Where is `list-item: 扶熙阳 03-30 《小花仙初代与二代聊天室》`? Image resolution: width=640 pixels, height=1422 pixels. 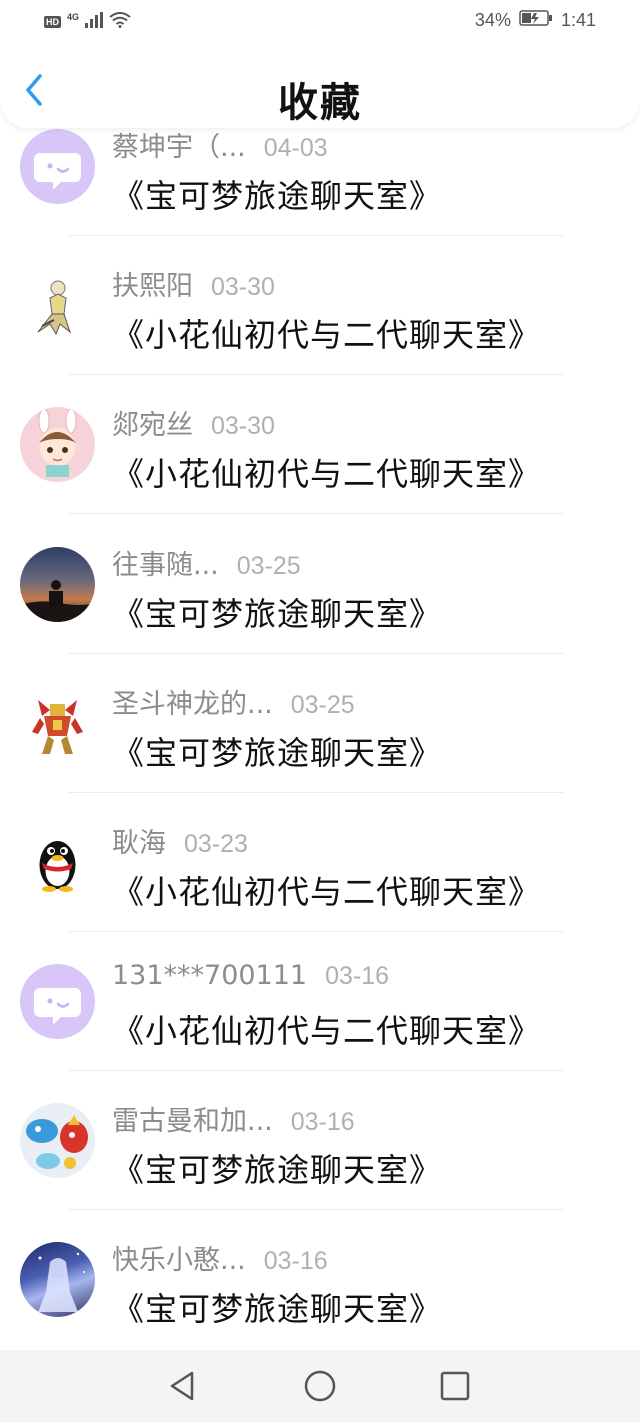
list-item: 扶熙阳 03-30 《小花仙初代与二代聊天室》 is located at coordinates (320, 333).